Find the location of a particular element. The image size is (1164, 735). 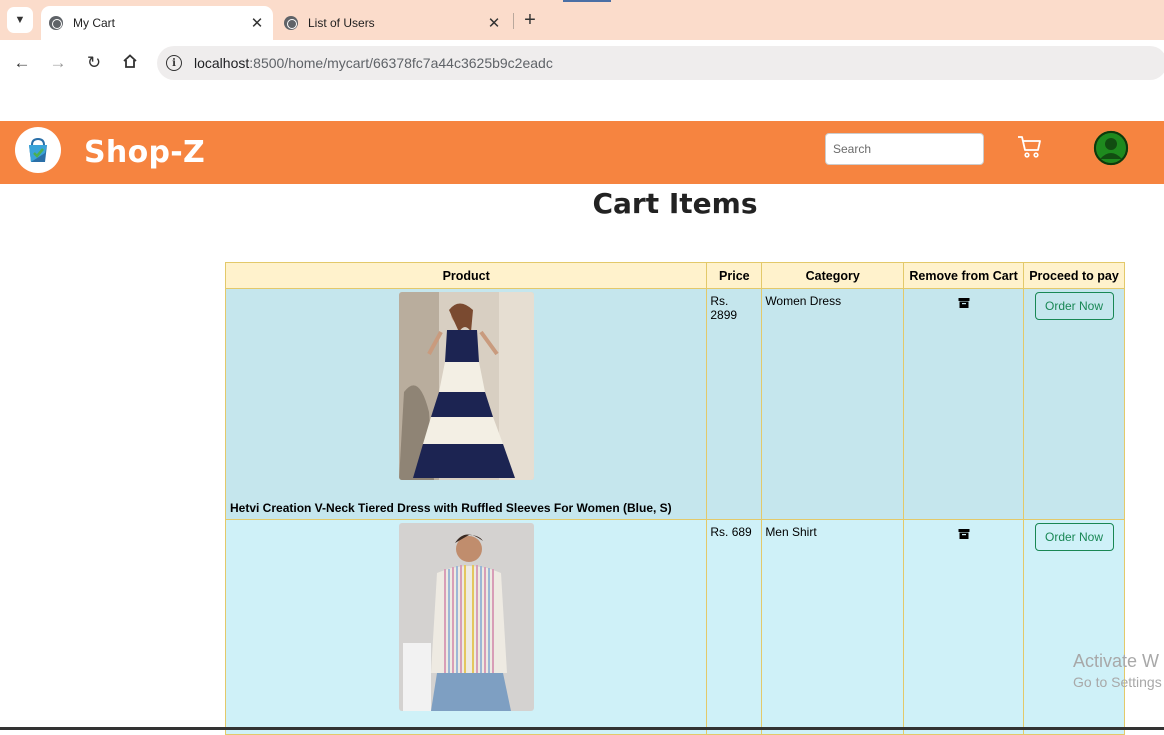

new-tab-icon: + is located at coordinates (530, 20).